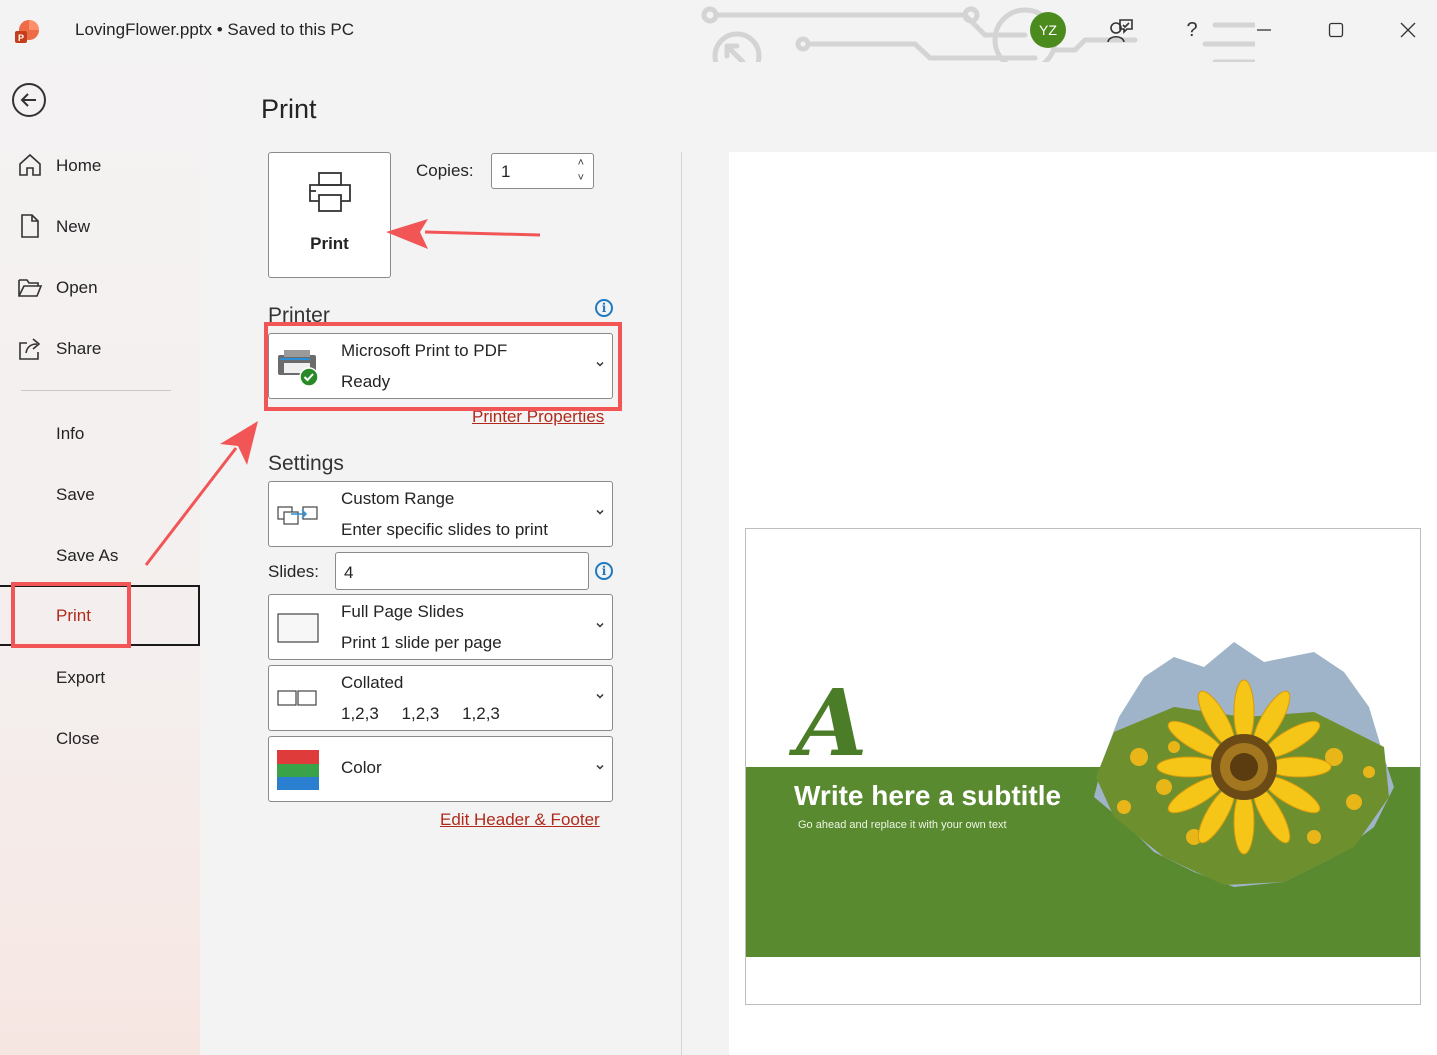 This screenshot has width=1437, height=1055. Describe the element at coordinates (298, 770) in the screenshot. I see `color-icon` at that location.